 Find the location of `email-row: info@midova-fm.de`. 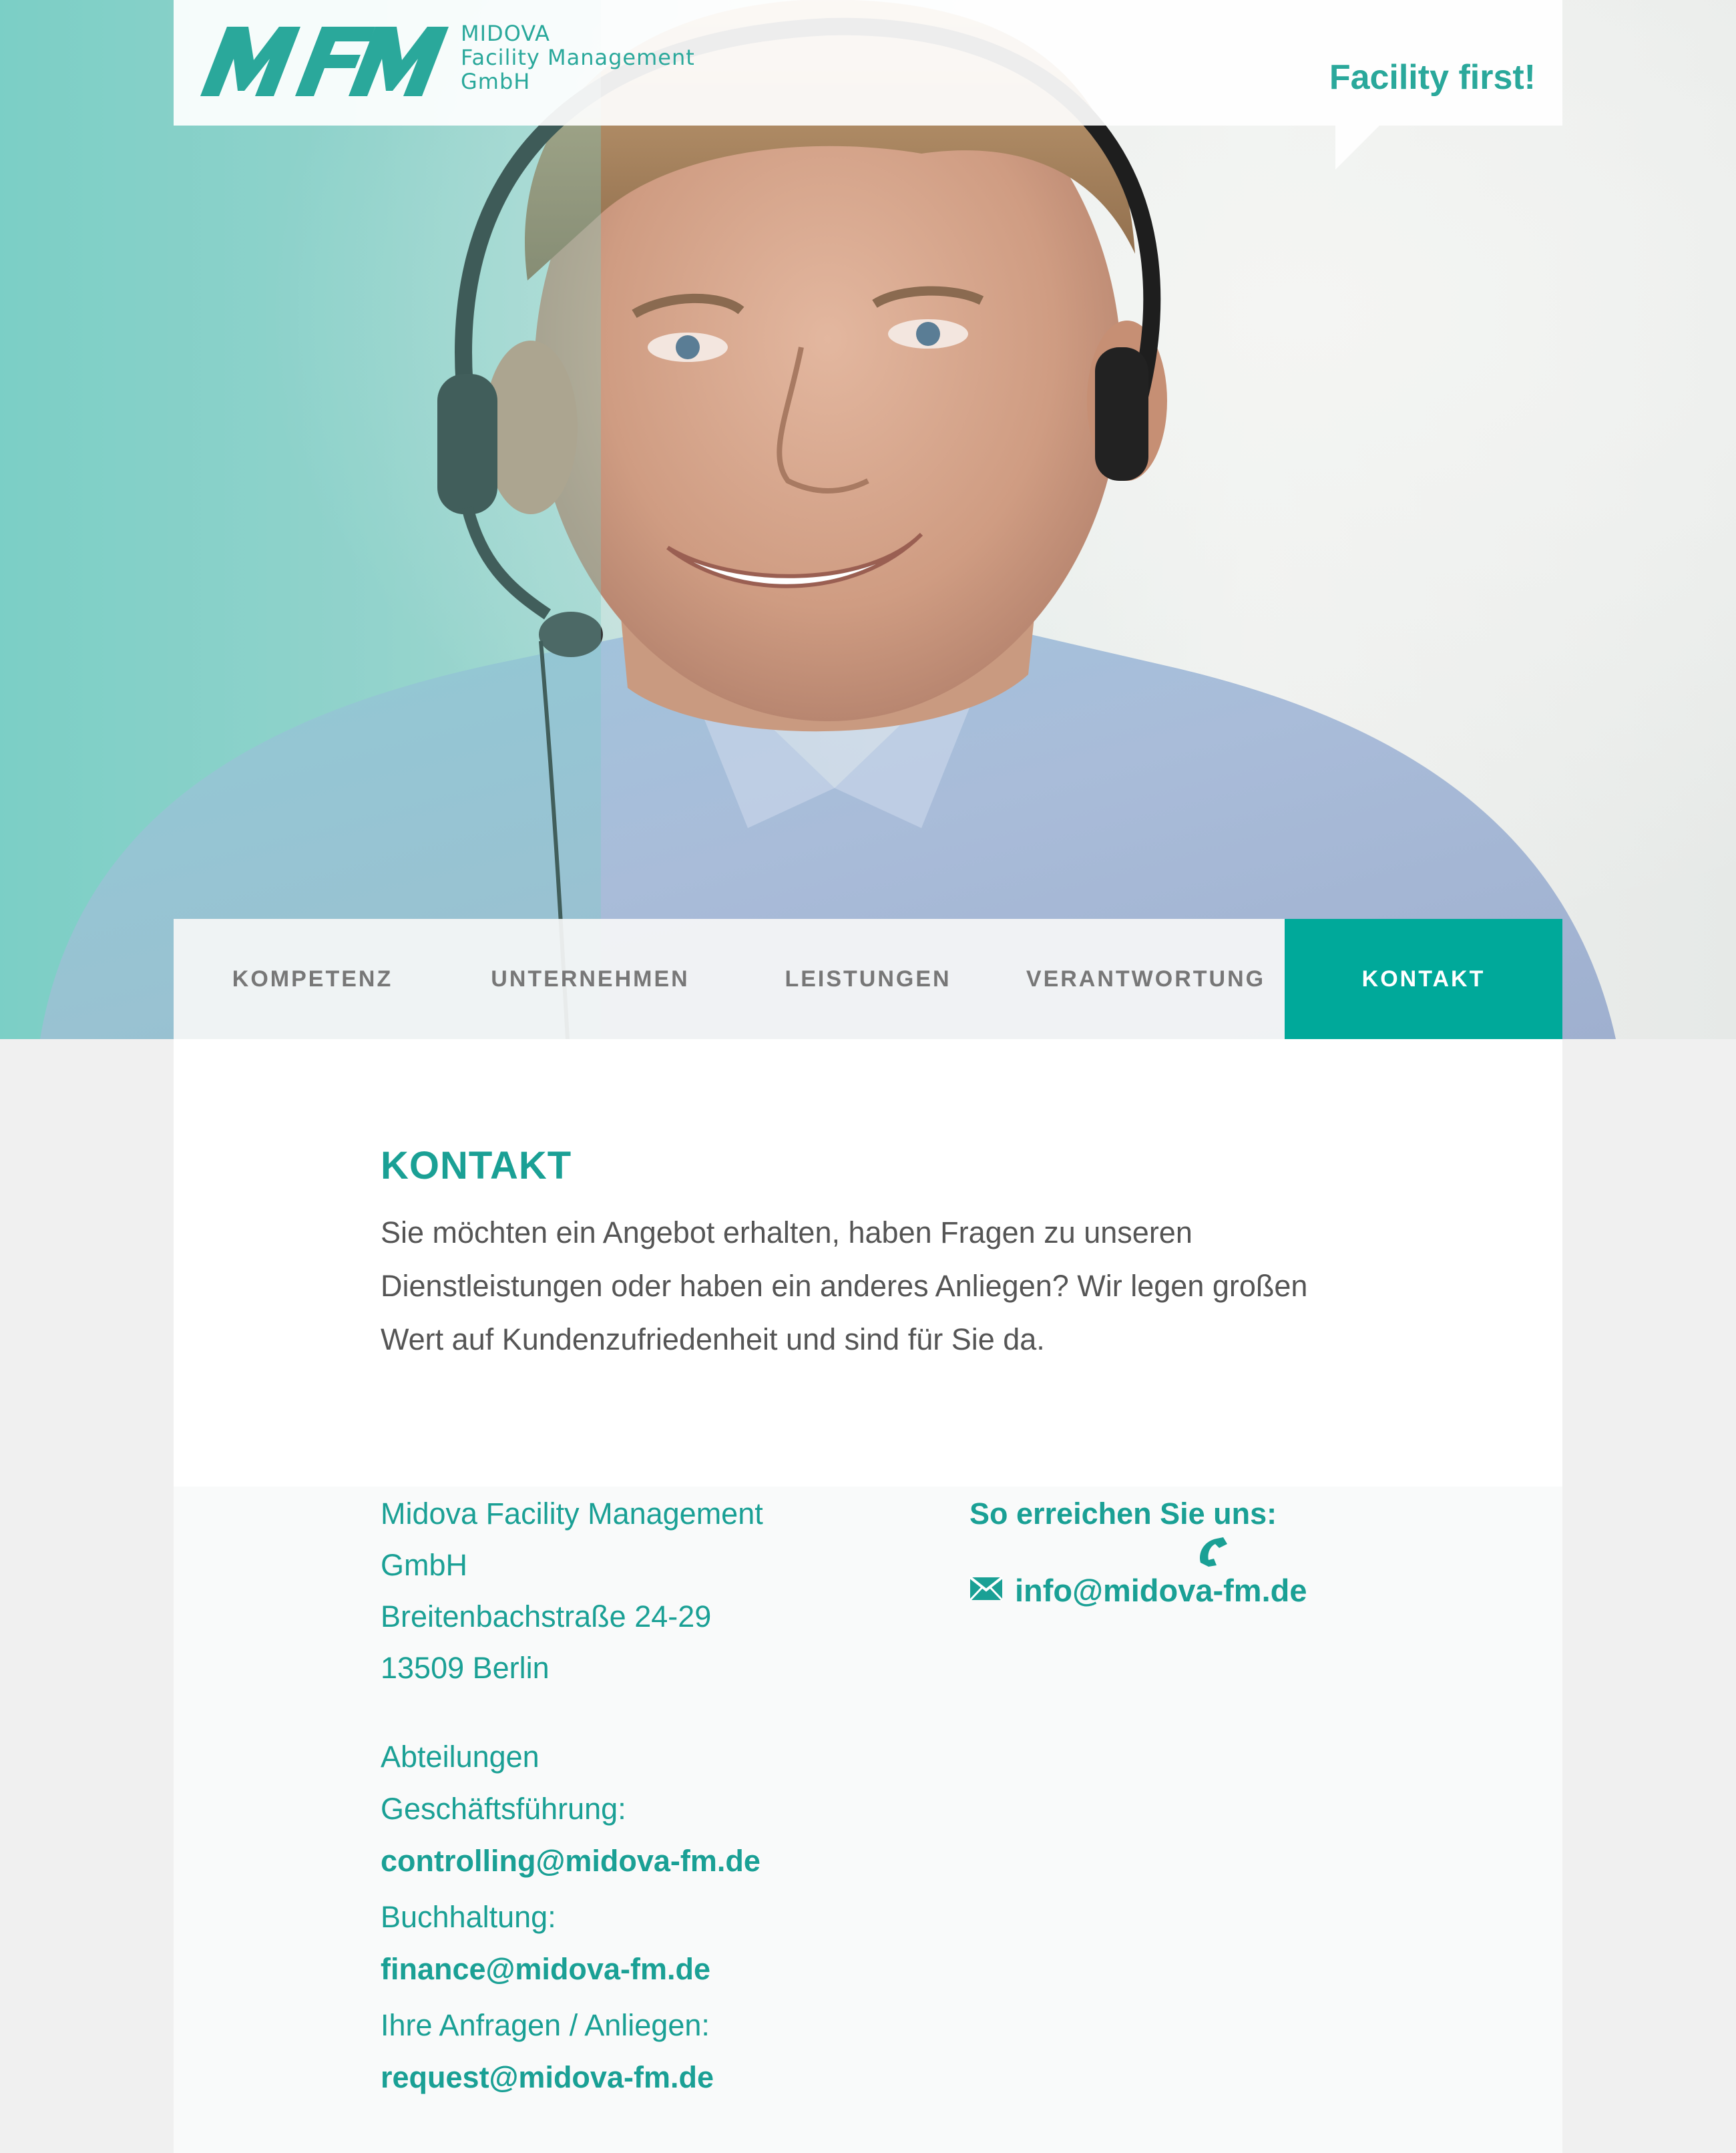

email-row: info@midova-fm.de is located at coordinates (1138, 1590).